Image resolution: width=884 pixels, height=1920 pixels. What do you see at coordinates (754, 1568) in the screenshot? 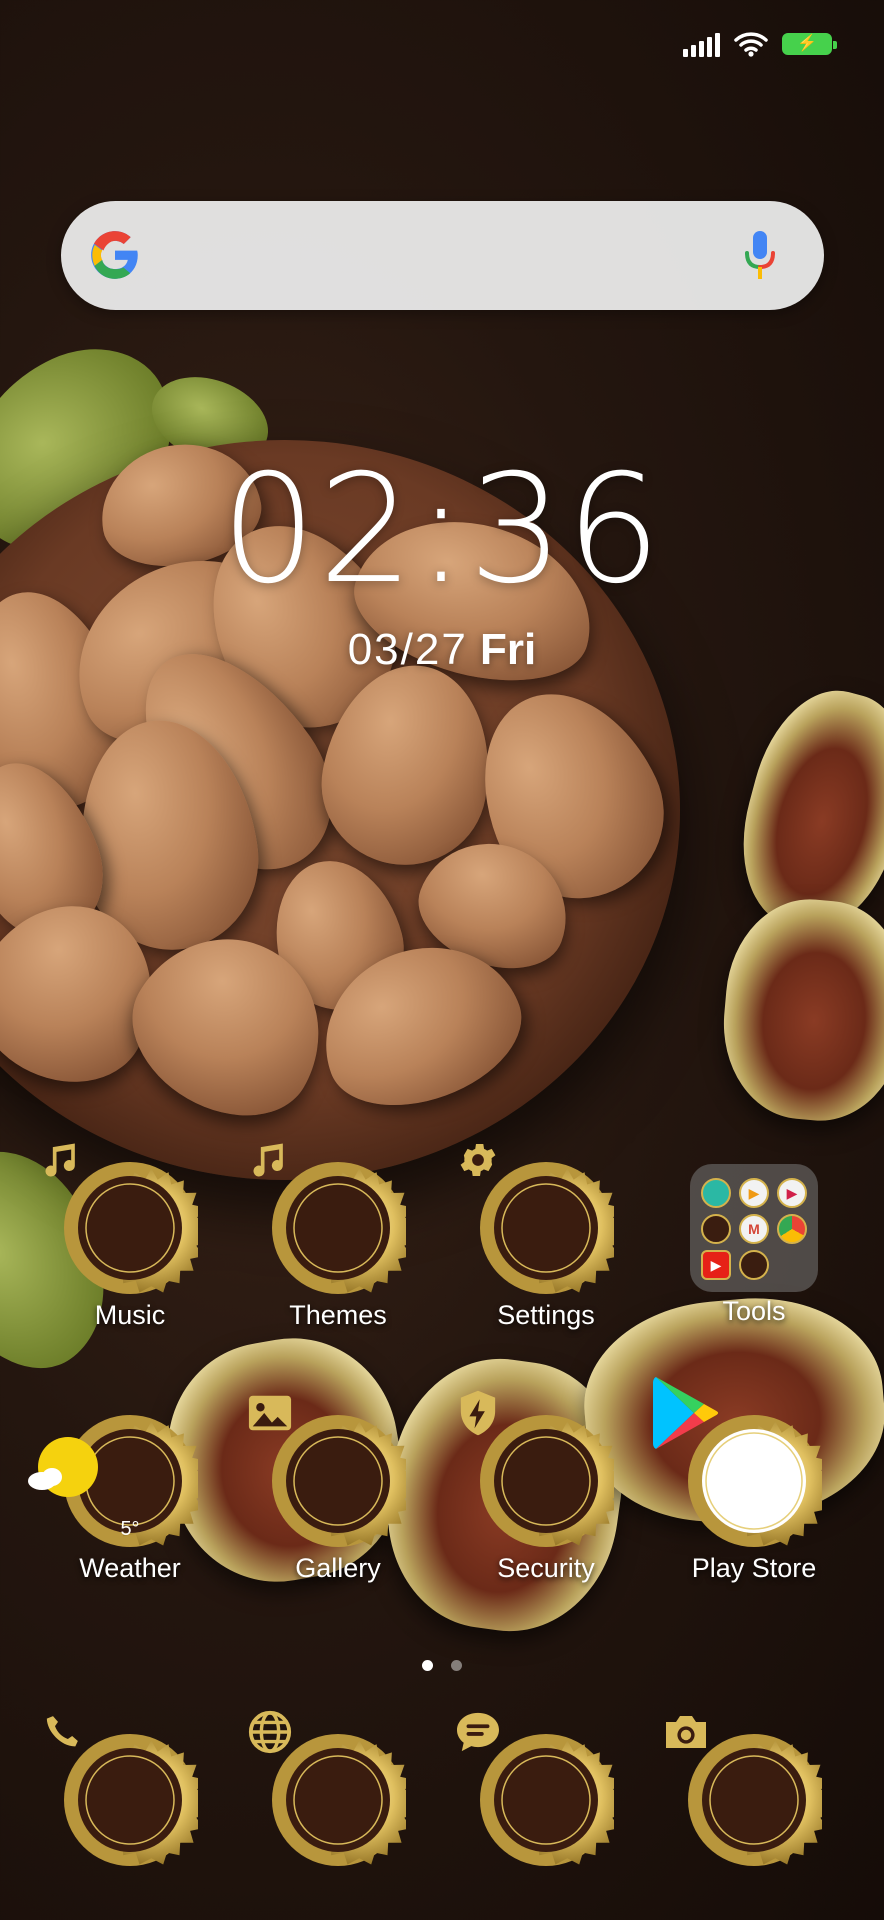
I see `app-label: Play Store` at bounding box center [754, 1568].